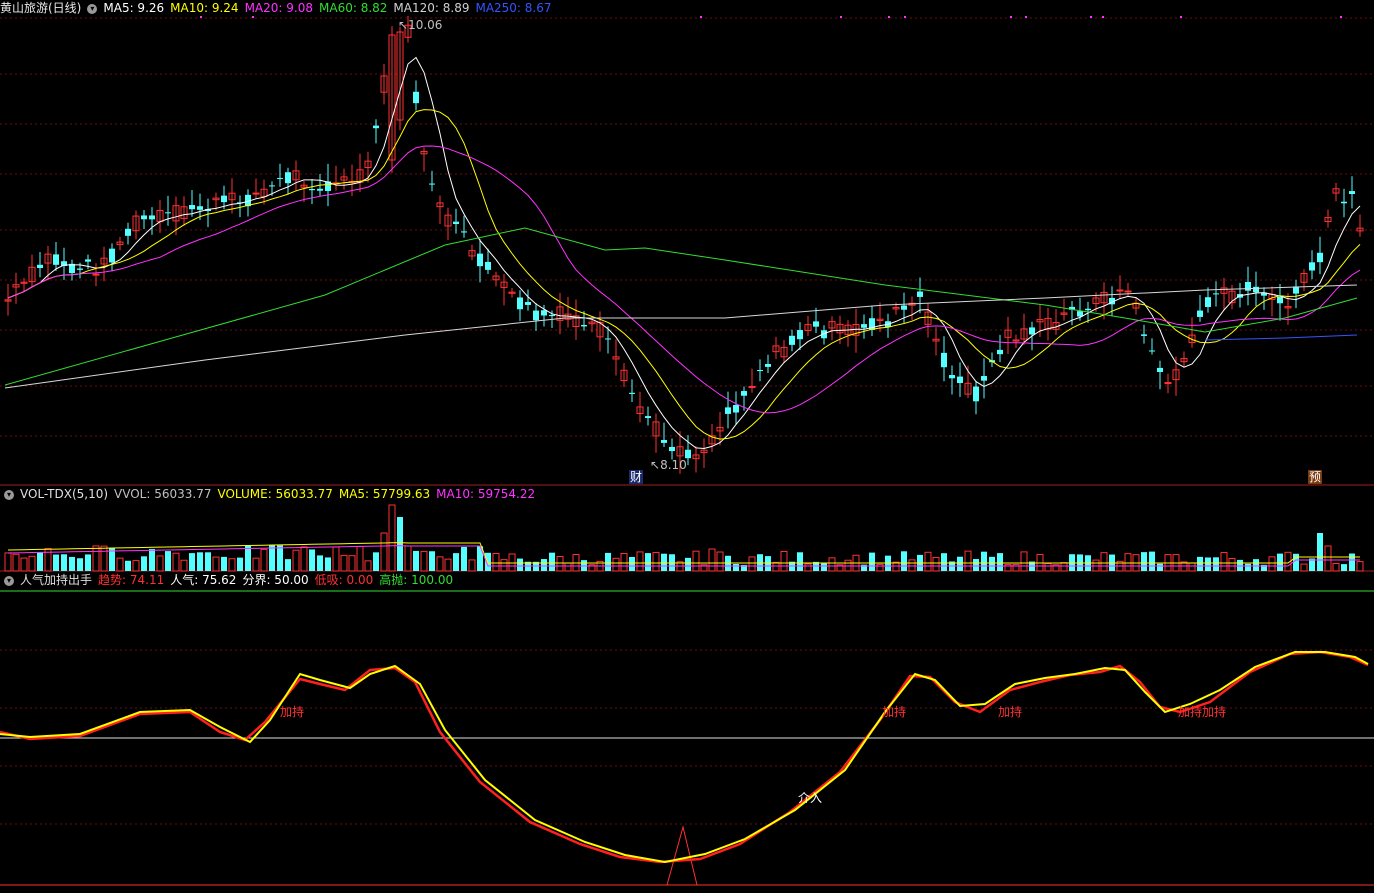 Image resolution: width=1374 pixels, height=893 pixels. Describe the element at coordinates (431, 8) in the screenshot. I see `legend-item: MA120: 8.89` at that location.